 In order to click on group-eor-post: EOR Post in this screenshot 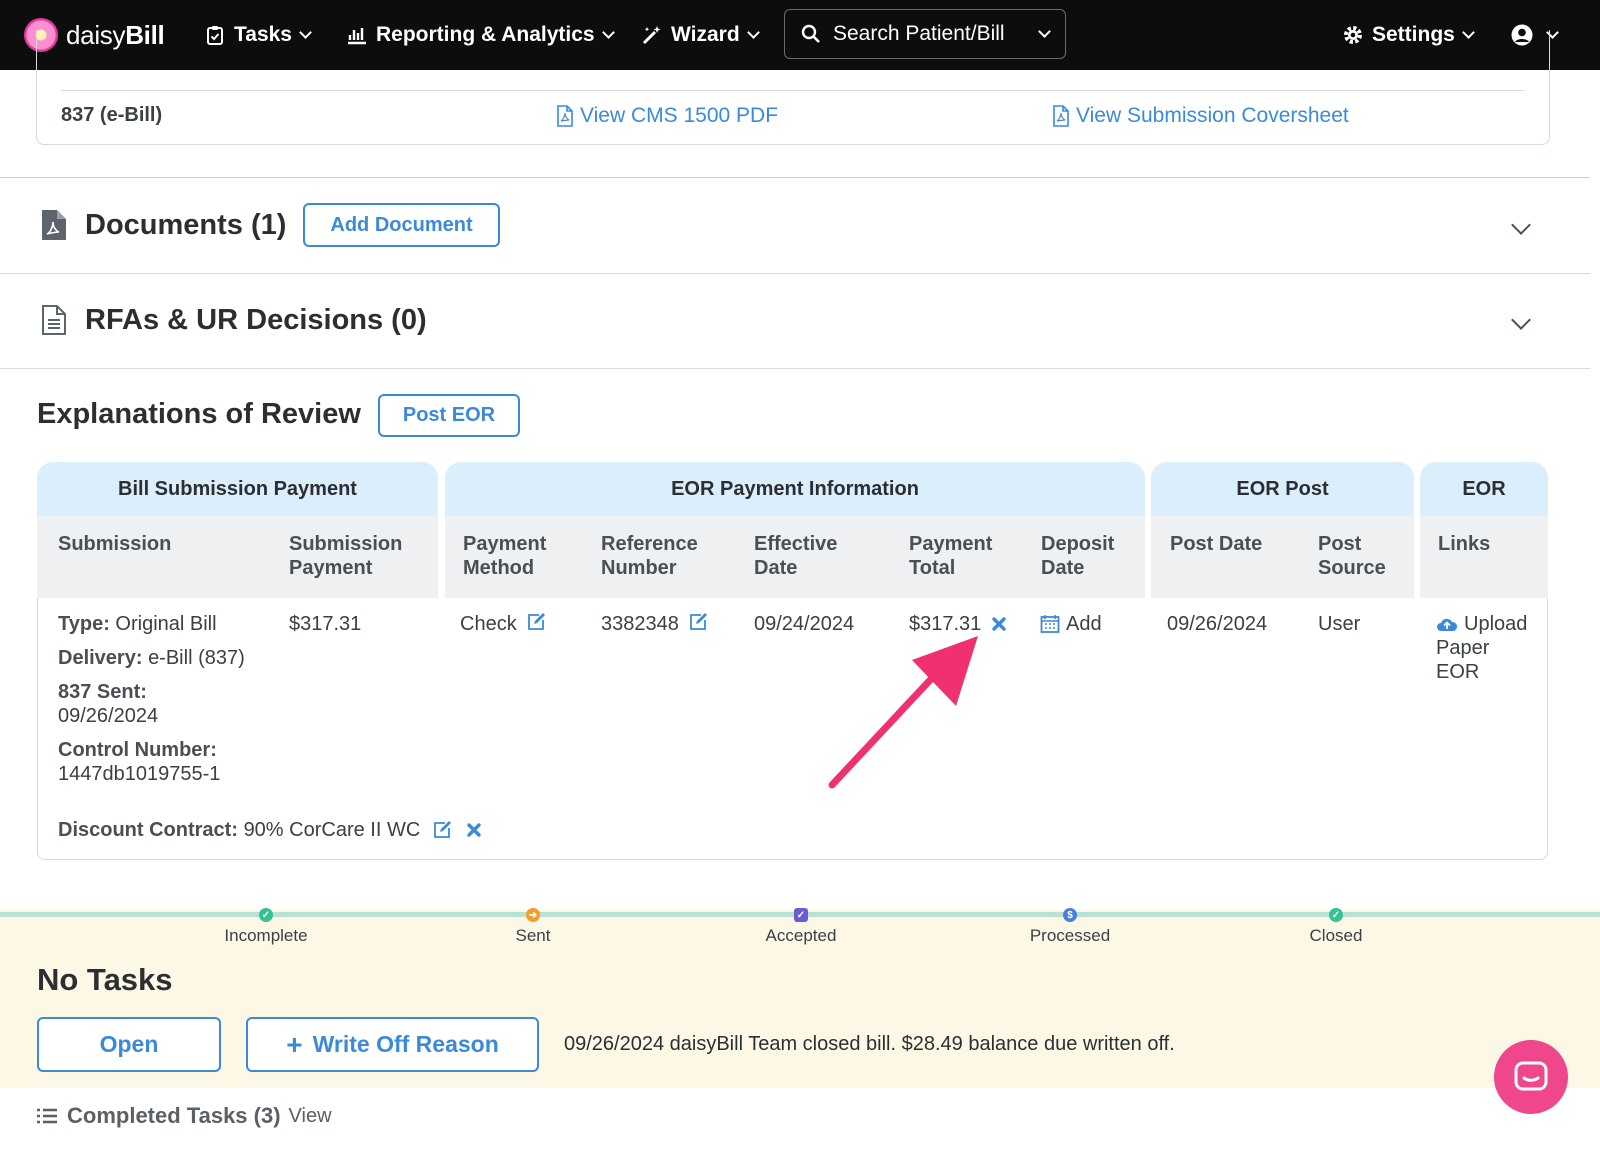, I will do `click(1282, 489)`.